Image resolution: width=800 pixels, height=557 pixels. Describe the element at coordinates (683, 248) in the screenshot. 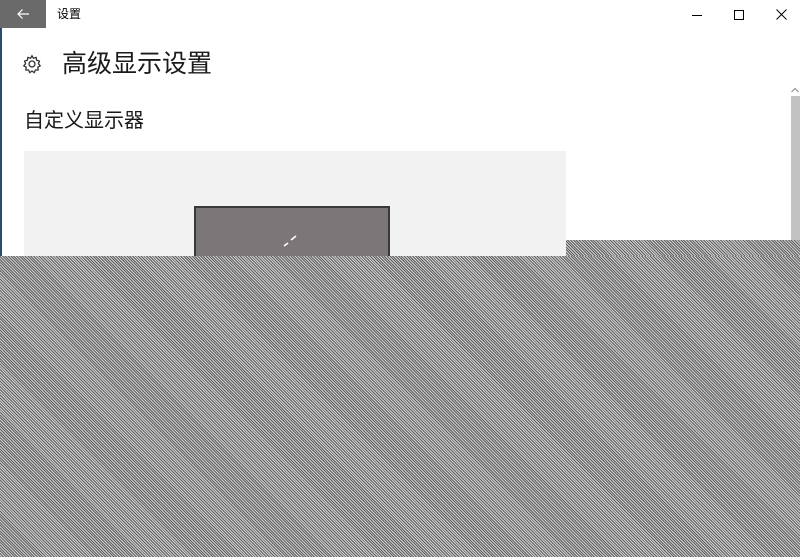

I see `noise-overlay` at that location.